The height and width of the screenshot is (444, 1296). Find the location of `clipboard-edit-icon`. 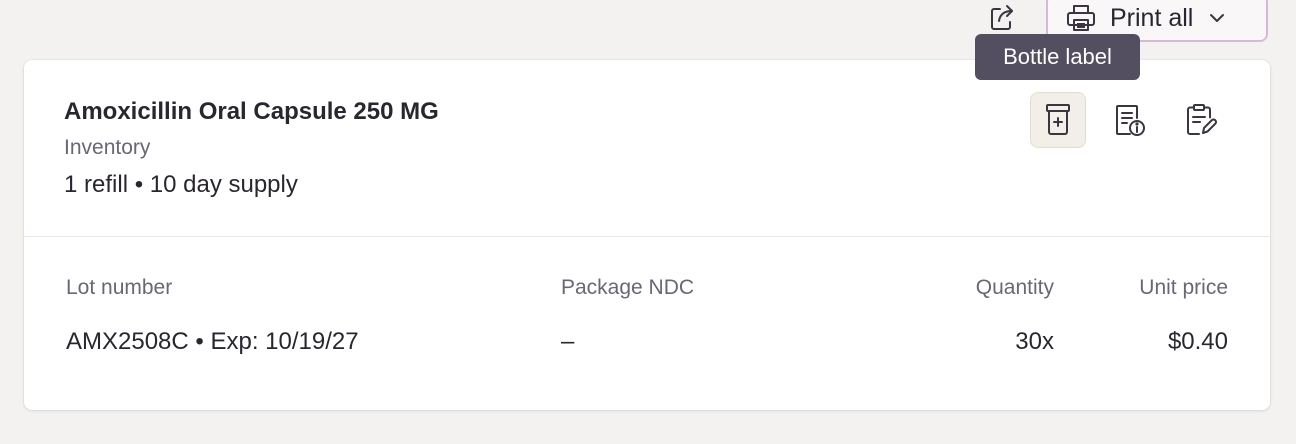

clipboard-edit-icon is located at coordinates (1200, 120).